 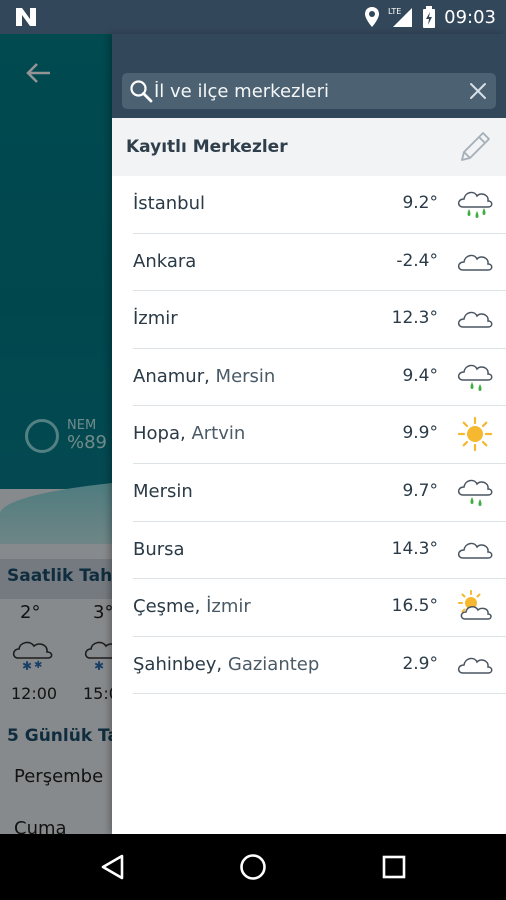 I want to click on city-name: Bursa, so click(x=159, y=549).